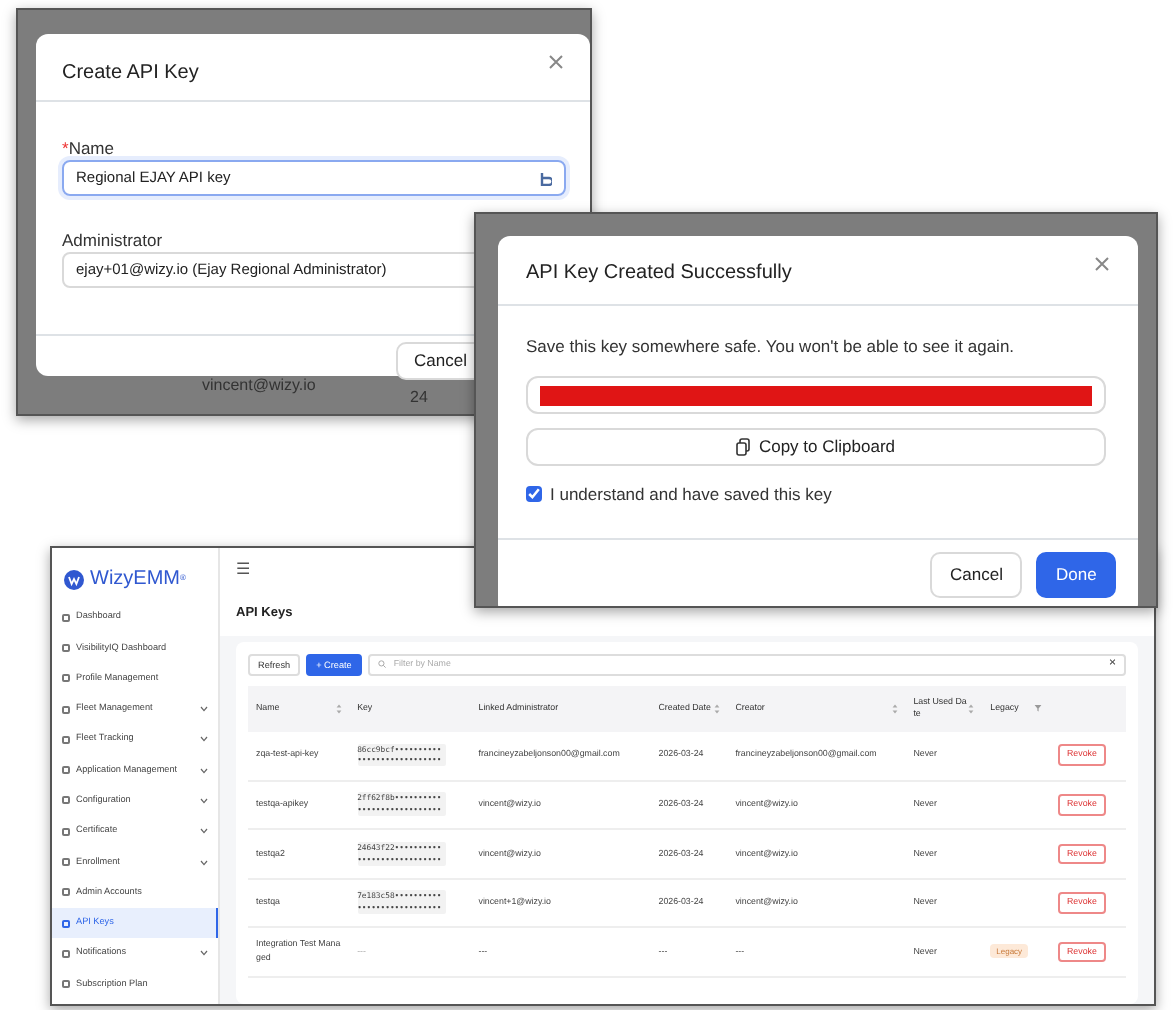 This screenshot has width=1176, height=1010. Describe the element at coordinates (419, 398) in the screenshot. I see `date-text: 24` at that location.